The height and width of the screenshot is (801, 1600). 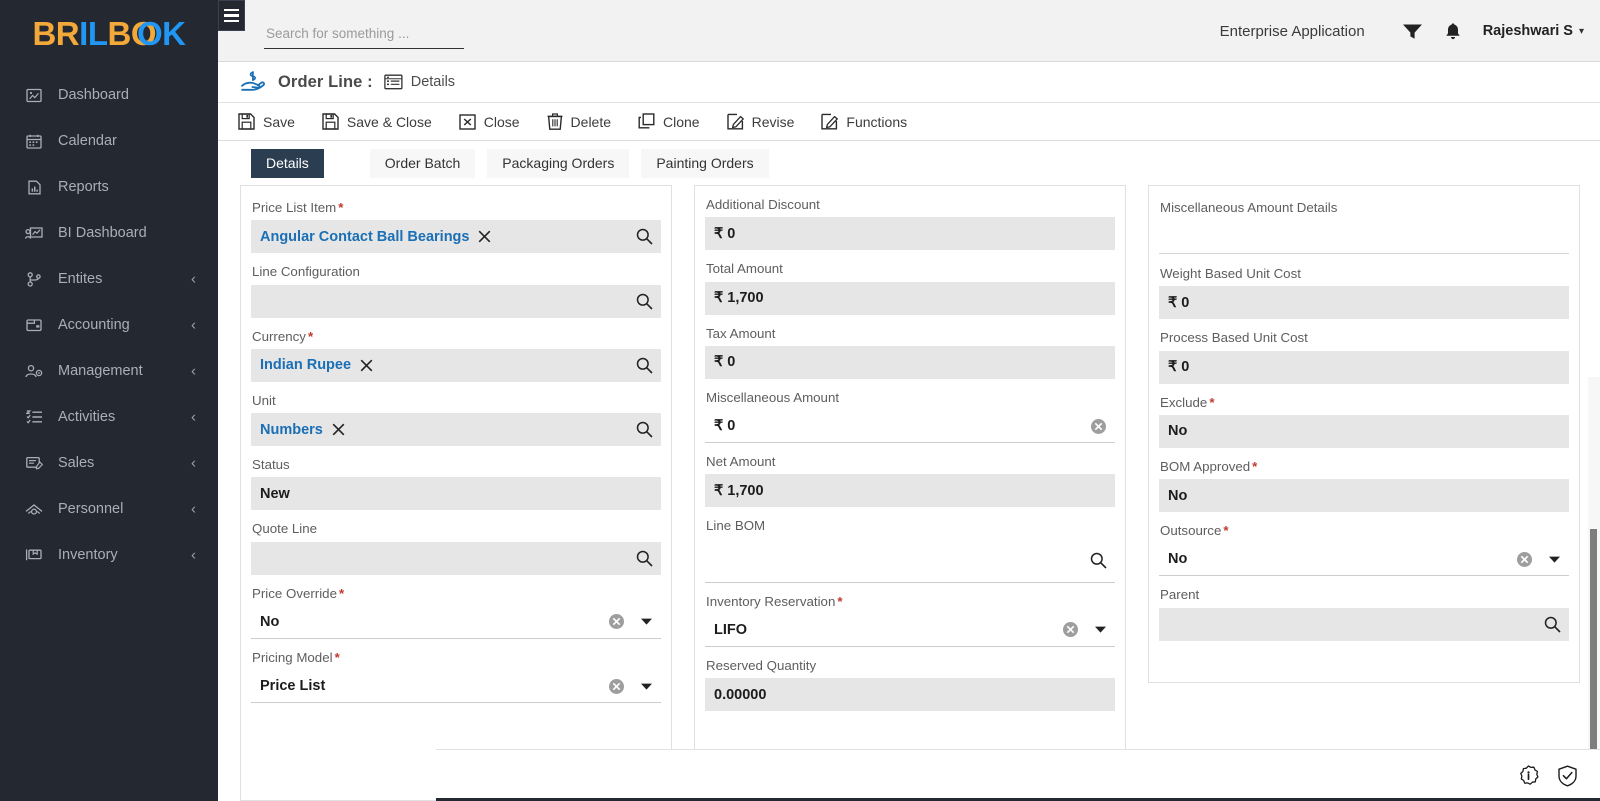 I want to click on sidebar-item-accounting: Accounting ‹, so click(x=109, y=325).